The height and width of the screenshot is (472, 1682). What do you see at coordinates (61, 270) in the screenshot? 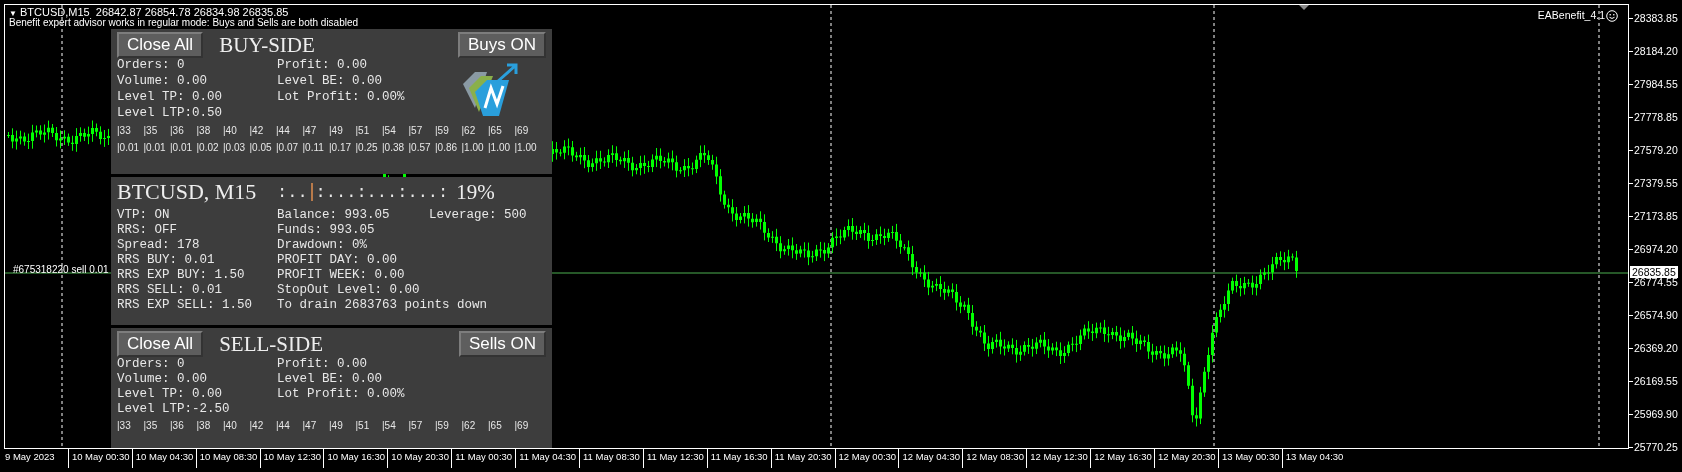
I see `order-label: #675318220 sell 0.01` at bounding box center [61, 270].